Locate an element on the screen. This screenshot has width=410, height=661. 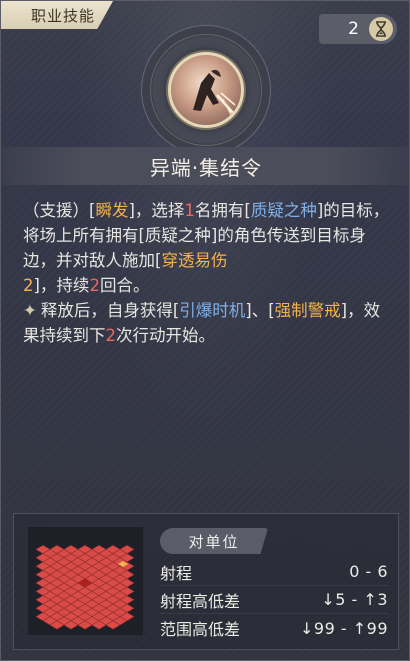
number-value: 1 is located at coordinates (189, 210).